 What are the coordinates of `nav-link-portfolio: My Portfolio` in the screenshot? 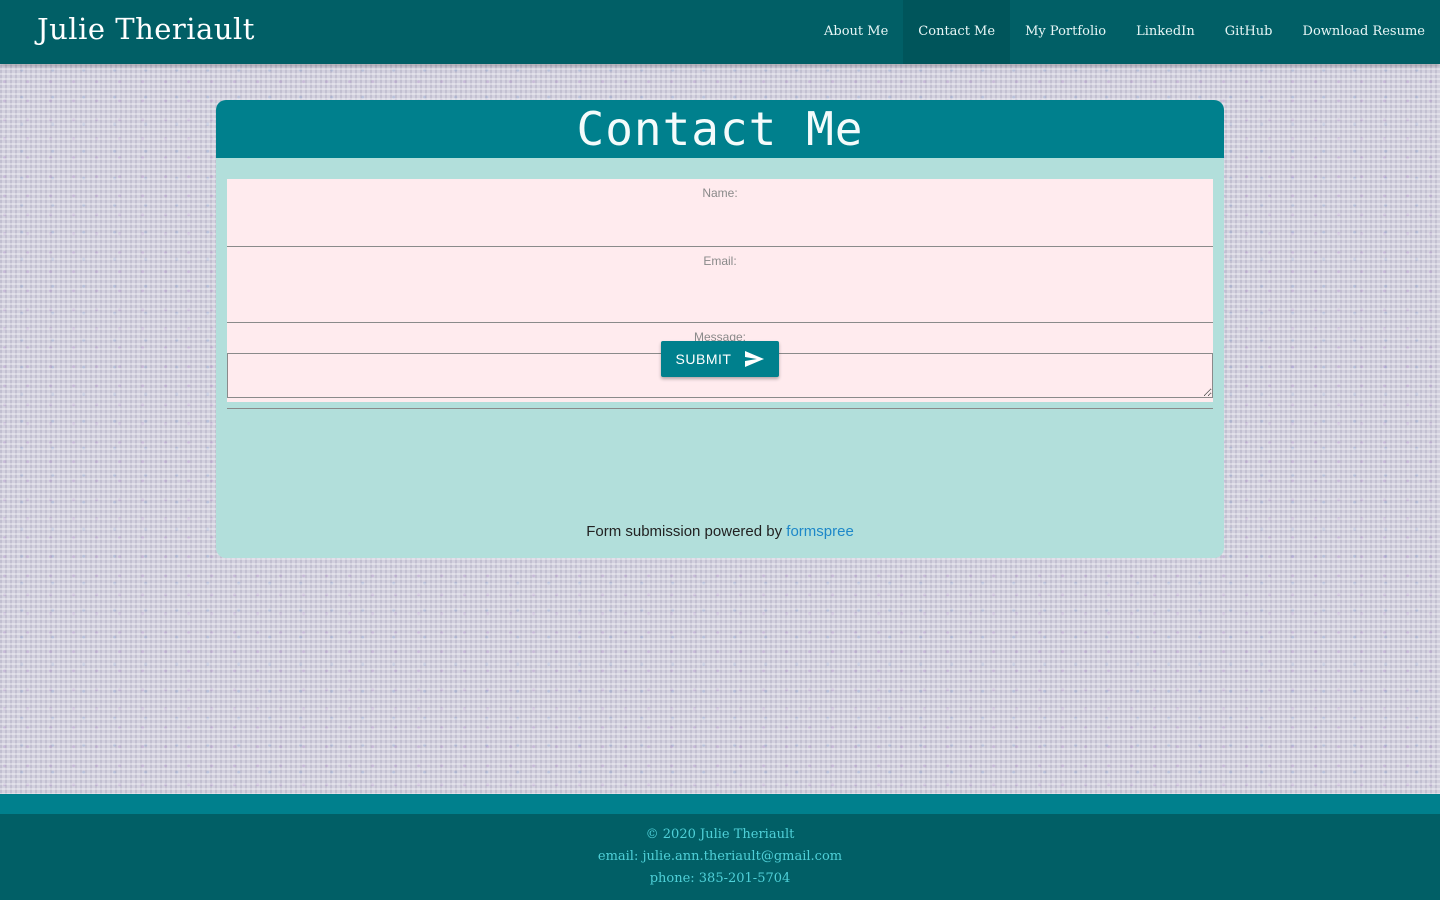 It's located at (1065, 32).